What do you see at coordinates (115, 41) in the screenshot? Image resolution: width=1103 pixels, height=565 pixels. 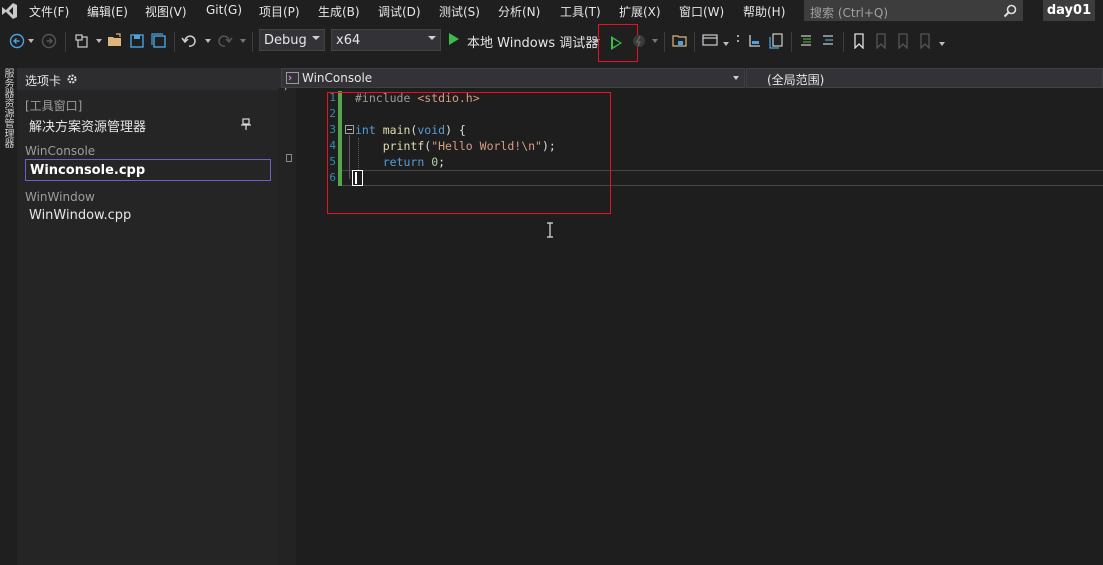 I see `open-folder-icon` at bounding box center [115, 41].